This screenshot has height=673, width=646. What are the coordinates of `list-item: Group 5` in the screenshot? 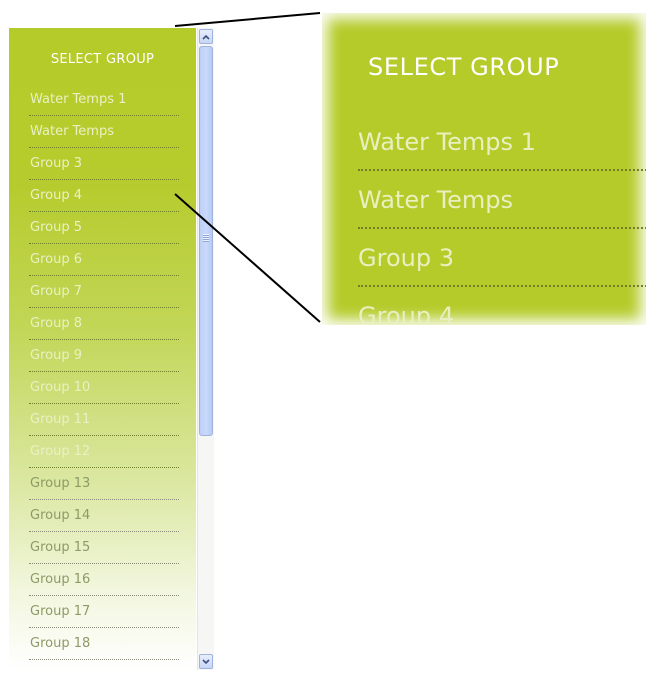 It's located at (104, 228).